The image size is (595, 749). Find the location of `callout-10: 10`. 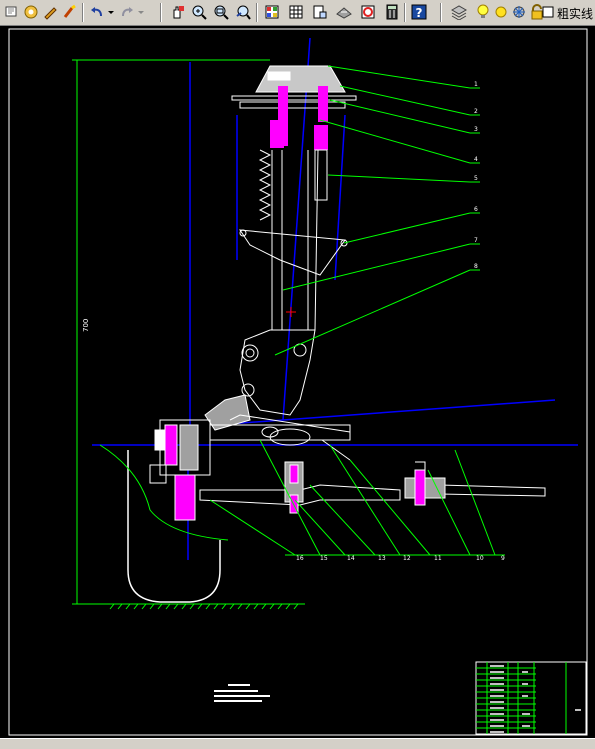

callout-10: 10 is located at coordinates (480, 558).